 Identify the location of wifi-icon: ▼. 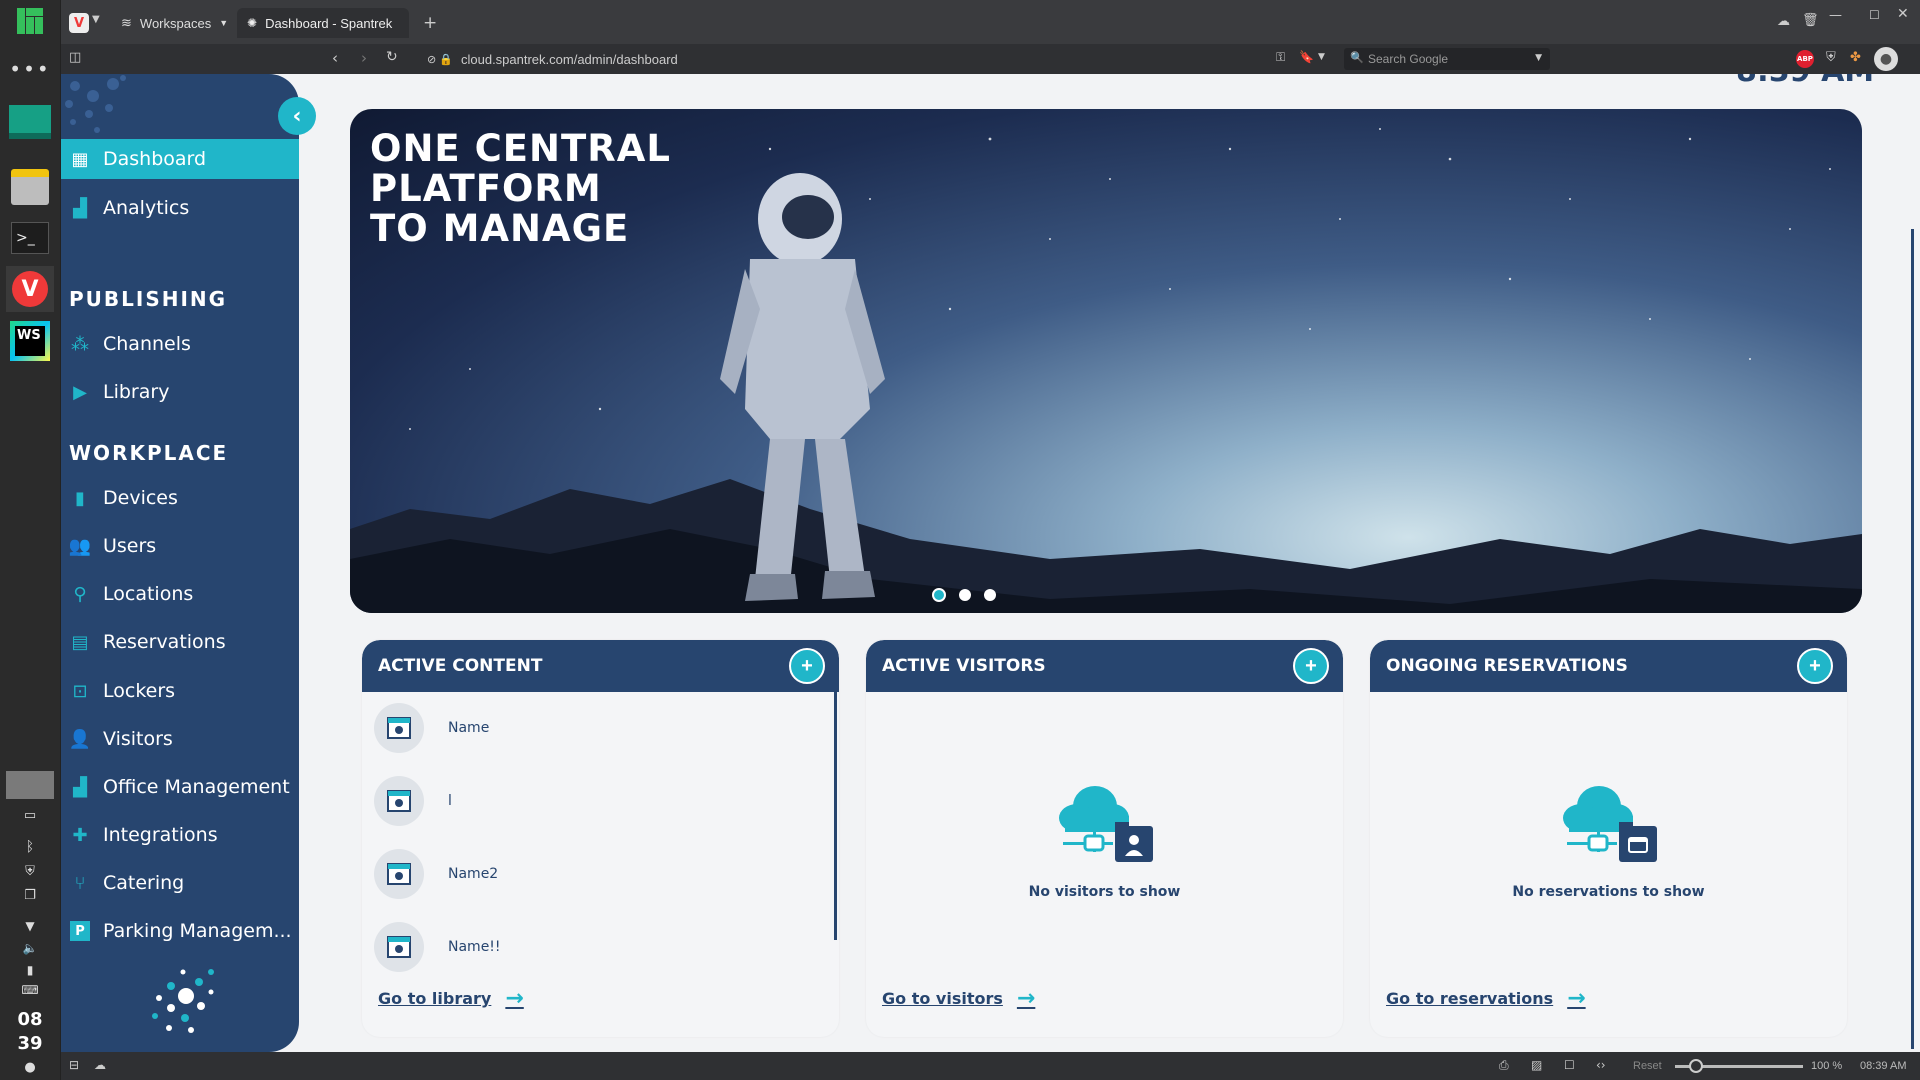
(30, 926).